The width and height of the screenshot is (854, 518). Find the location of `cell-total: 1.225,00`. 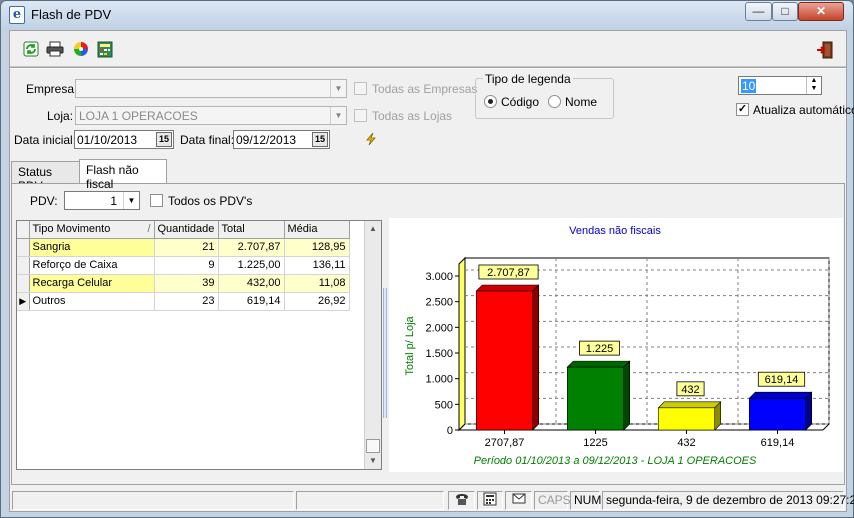

cell-total: 1.225,00 is located at coordinates (251, 265).